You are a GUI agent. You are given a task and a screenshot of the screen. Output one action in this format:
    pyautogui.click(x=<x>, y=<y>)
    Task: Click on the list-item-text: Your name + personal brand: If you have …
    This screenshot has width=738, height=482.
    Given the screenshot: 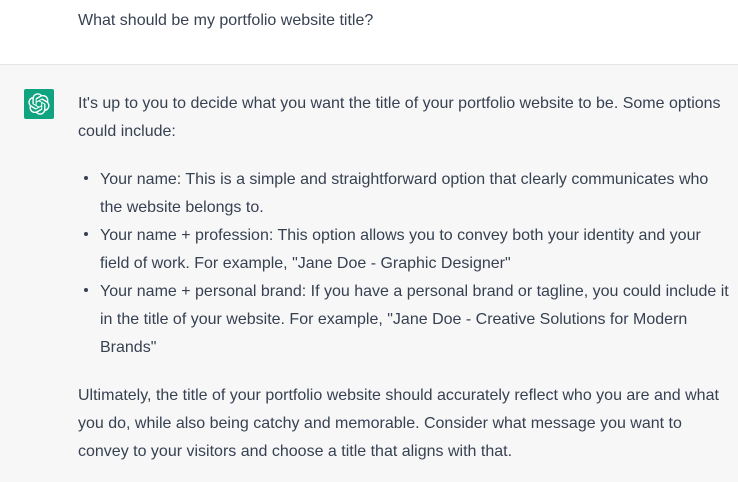 What is the action you would take?
    pyautogui.click(x=414, y=319)
    